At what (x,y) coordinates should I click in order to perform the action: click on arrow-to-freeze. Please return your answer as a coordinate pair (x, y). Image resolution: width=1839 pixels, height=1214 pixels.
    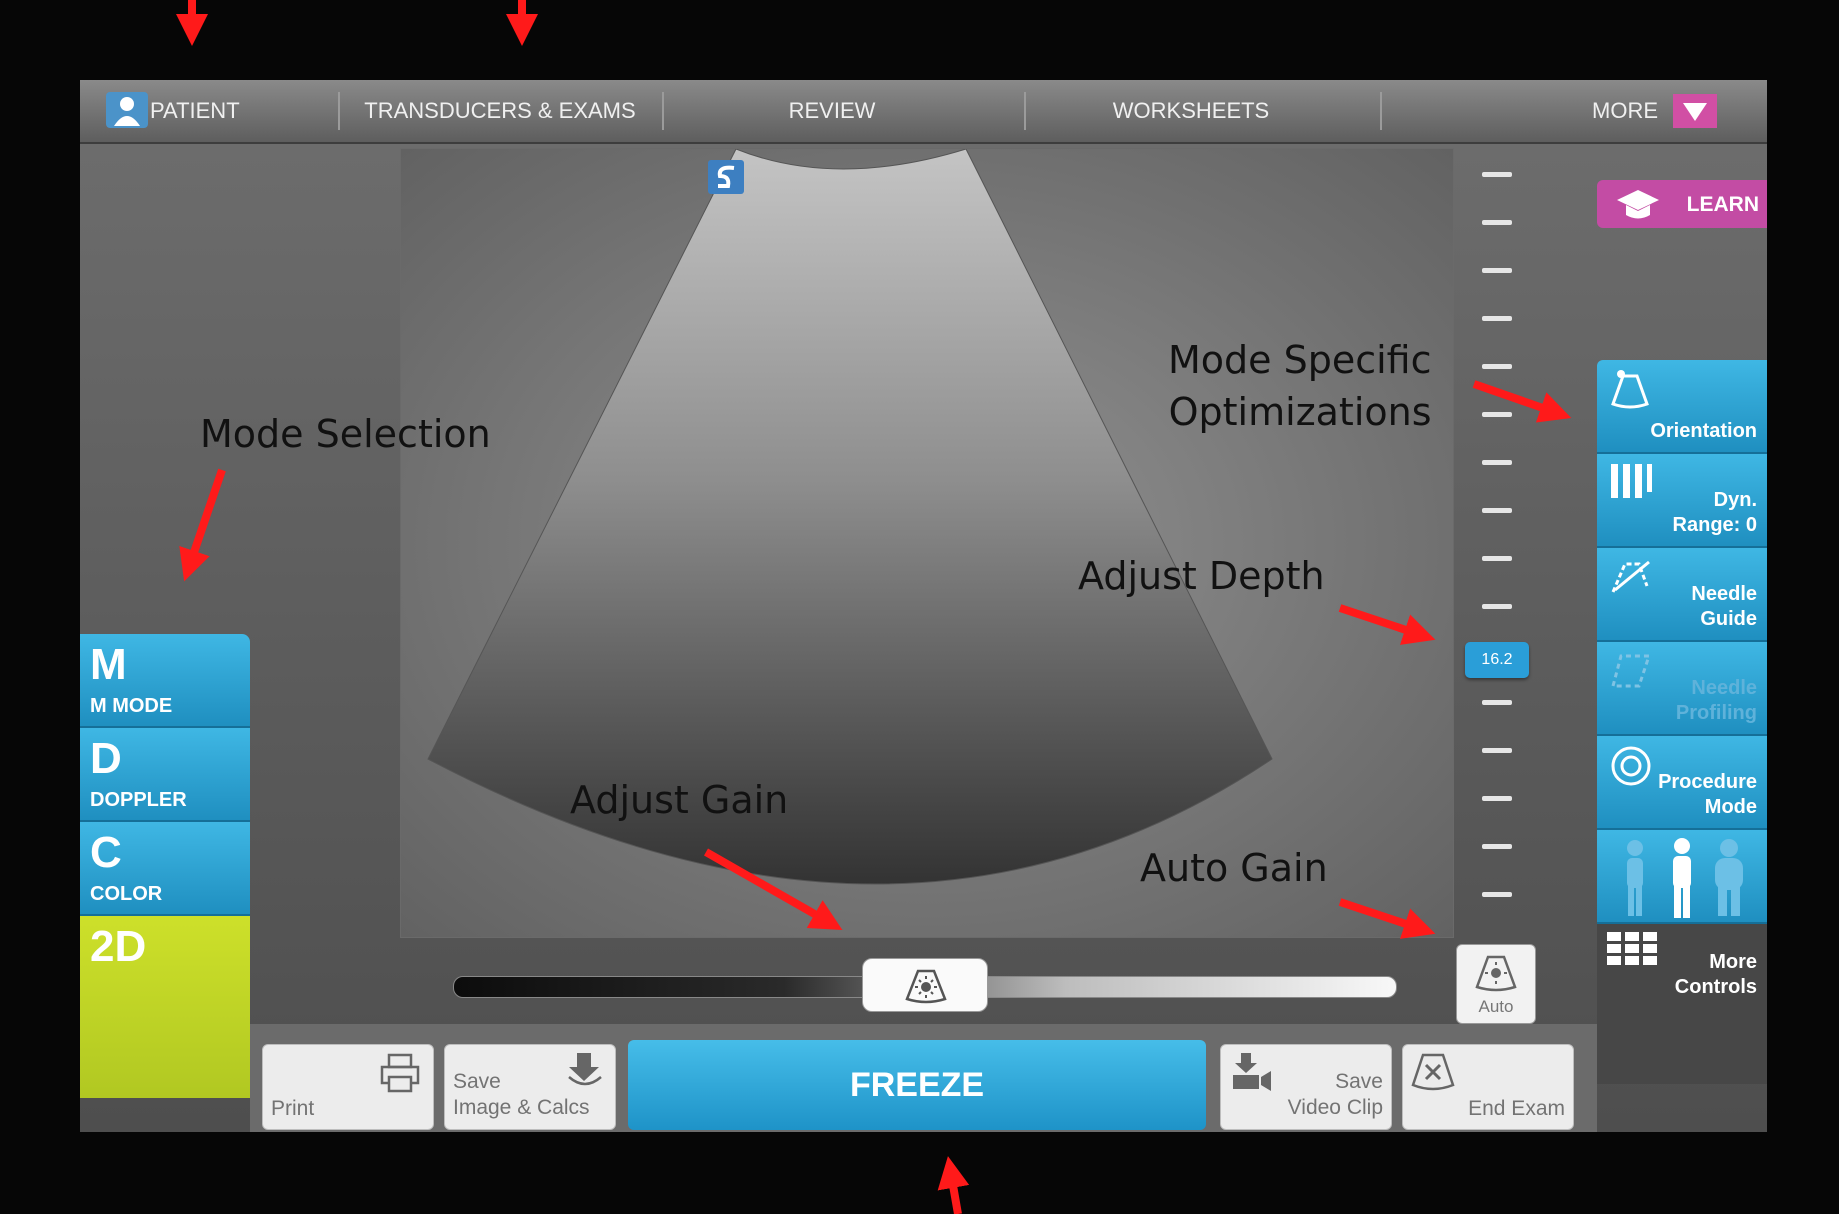
    Looking at the image, I should click on (953, 1185).